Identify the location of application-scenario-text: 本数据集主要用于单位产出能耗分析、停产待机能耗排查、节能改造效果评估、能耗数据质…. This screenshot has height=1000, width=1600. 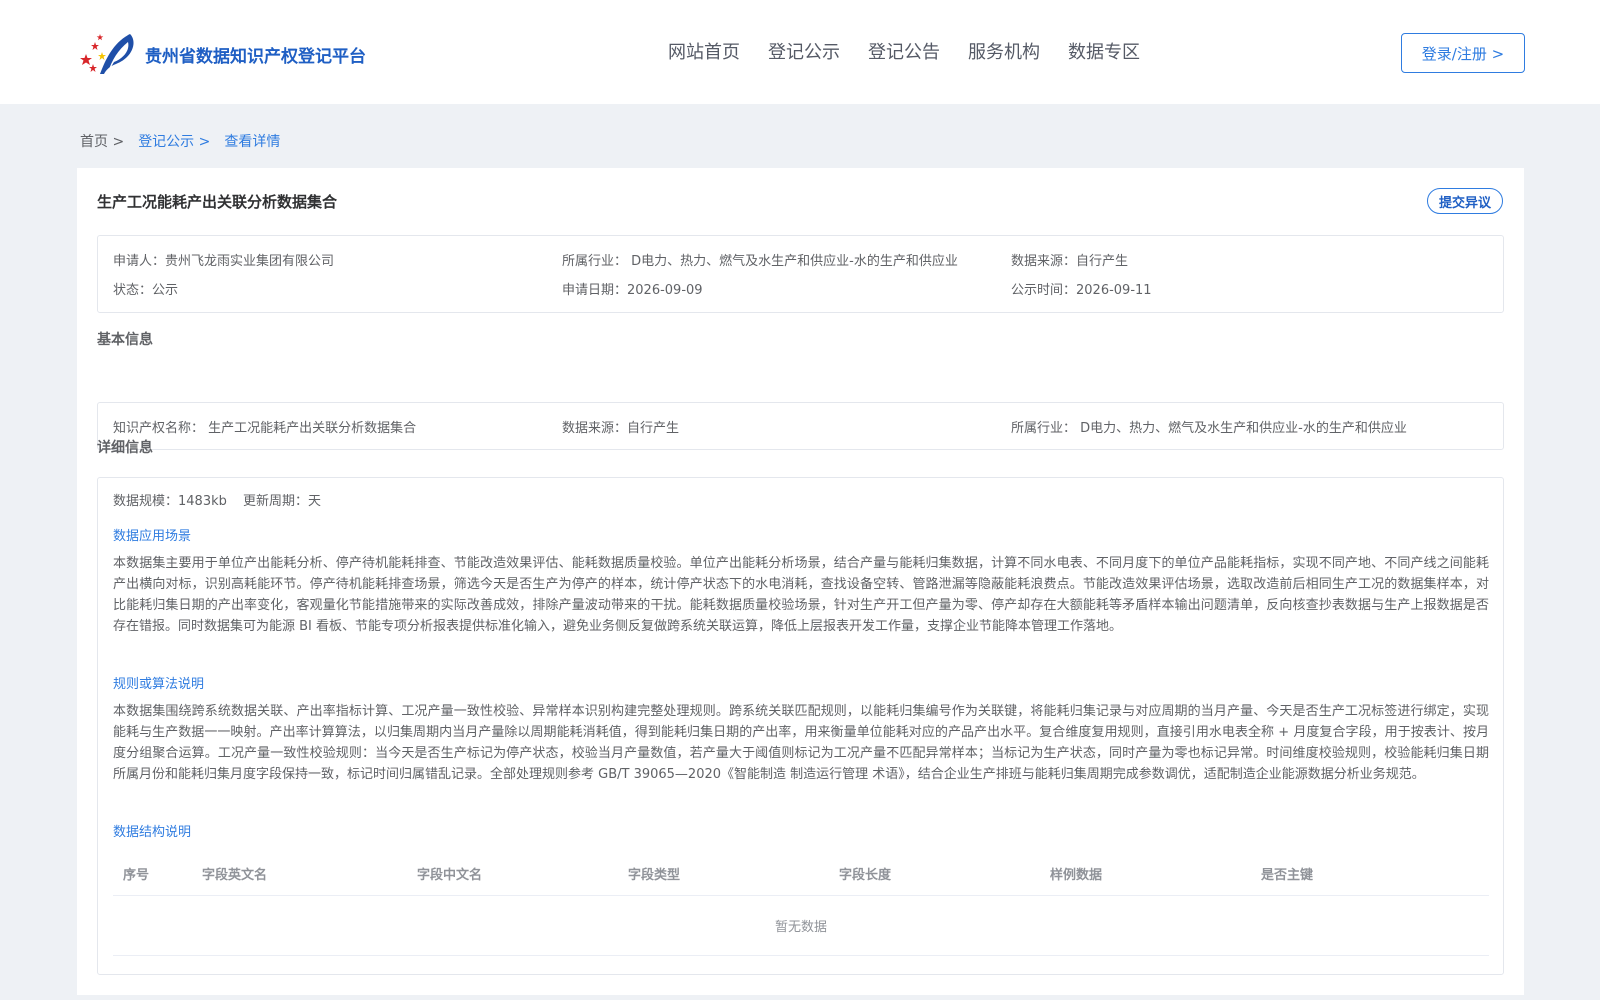
(801, 595).